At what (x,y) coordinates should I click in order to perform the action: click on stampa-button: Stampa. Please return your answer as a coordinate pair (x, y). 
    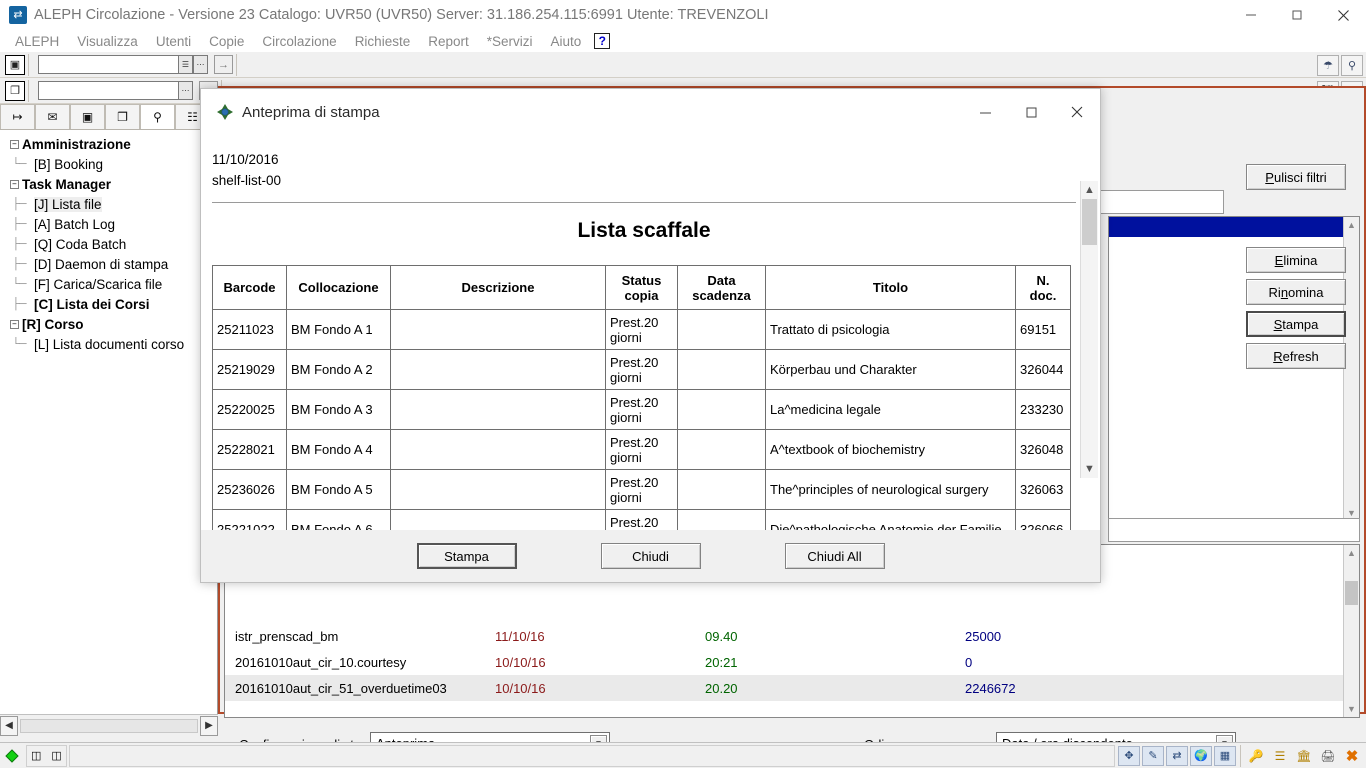
    Looking at the image, I should click on (1296, 324).